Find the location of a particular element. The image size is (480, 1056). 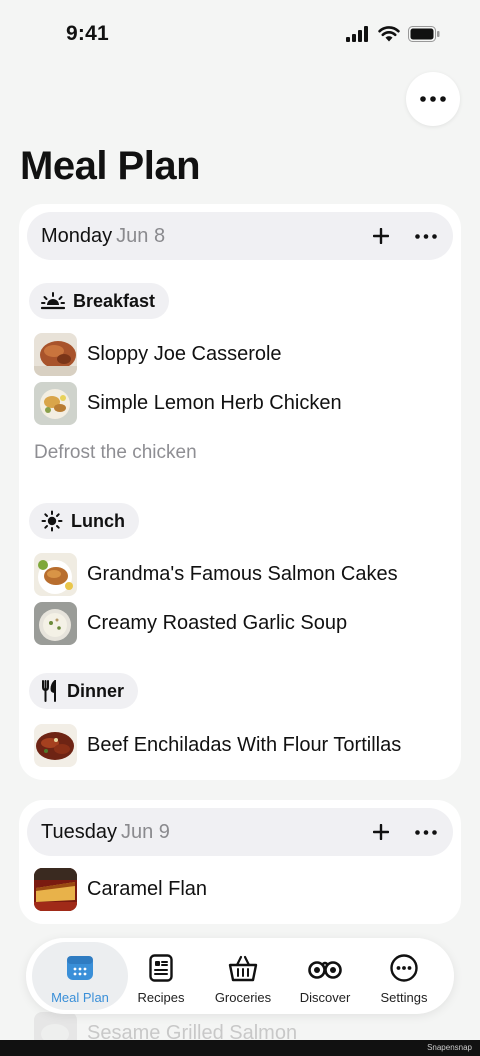

tab-label: Discover is located at coordinates (325, 997).